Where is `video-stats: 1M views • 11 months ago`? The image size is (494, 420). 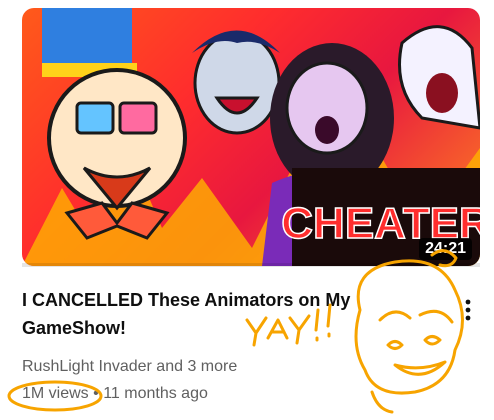
video-stats: 1M views • 11 months ago is located at coordinates (115, 394).